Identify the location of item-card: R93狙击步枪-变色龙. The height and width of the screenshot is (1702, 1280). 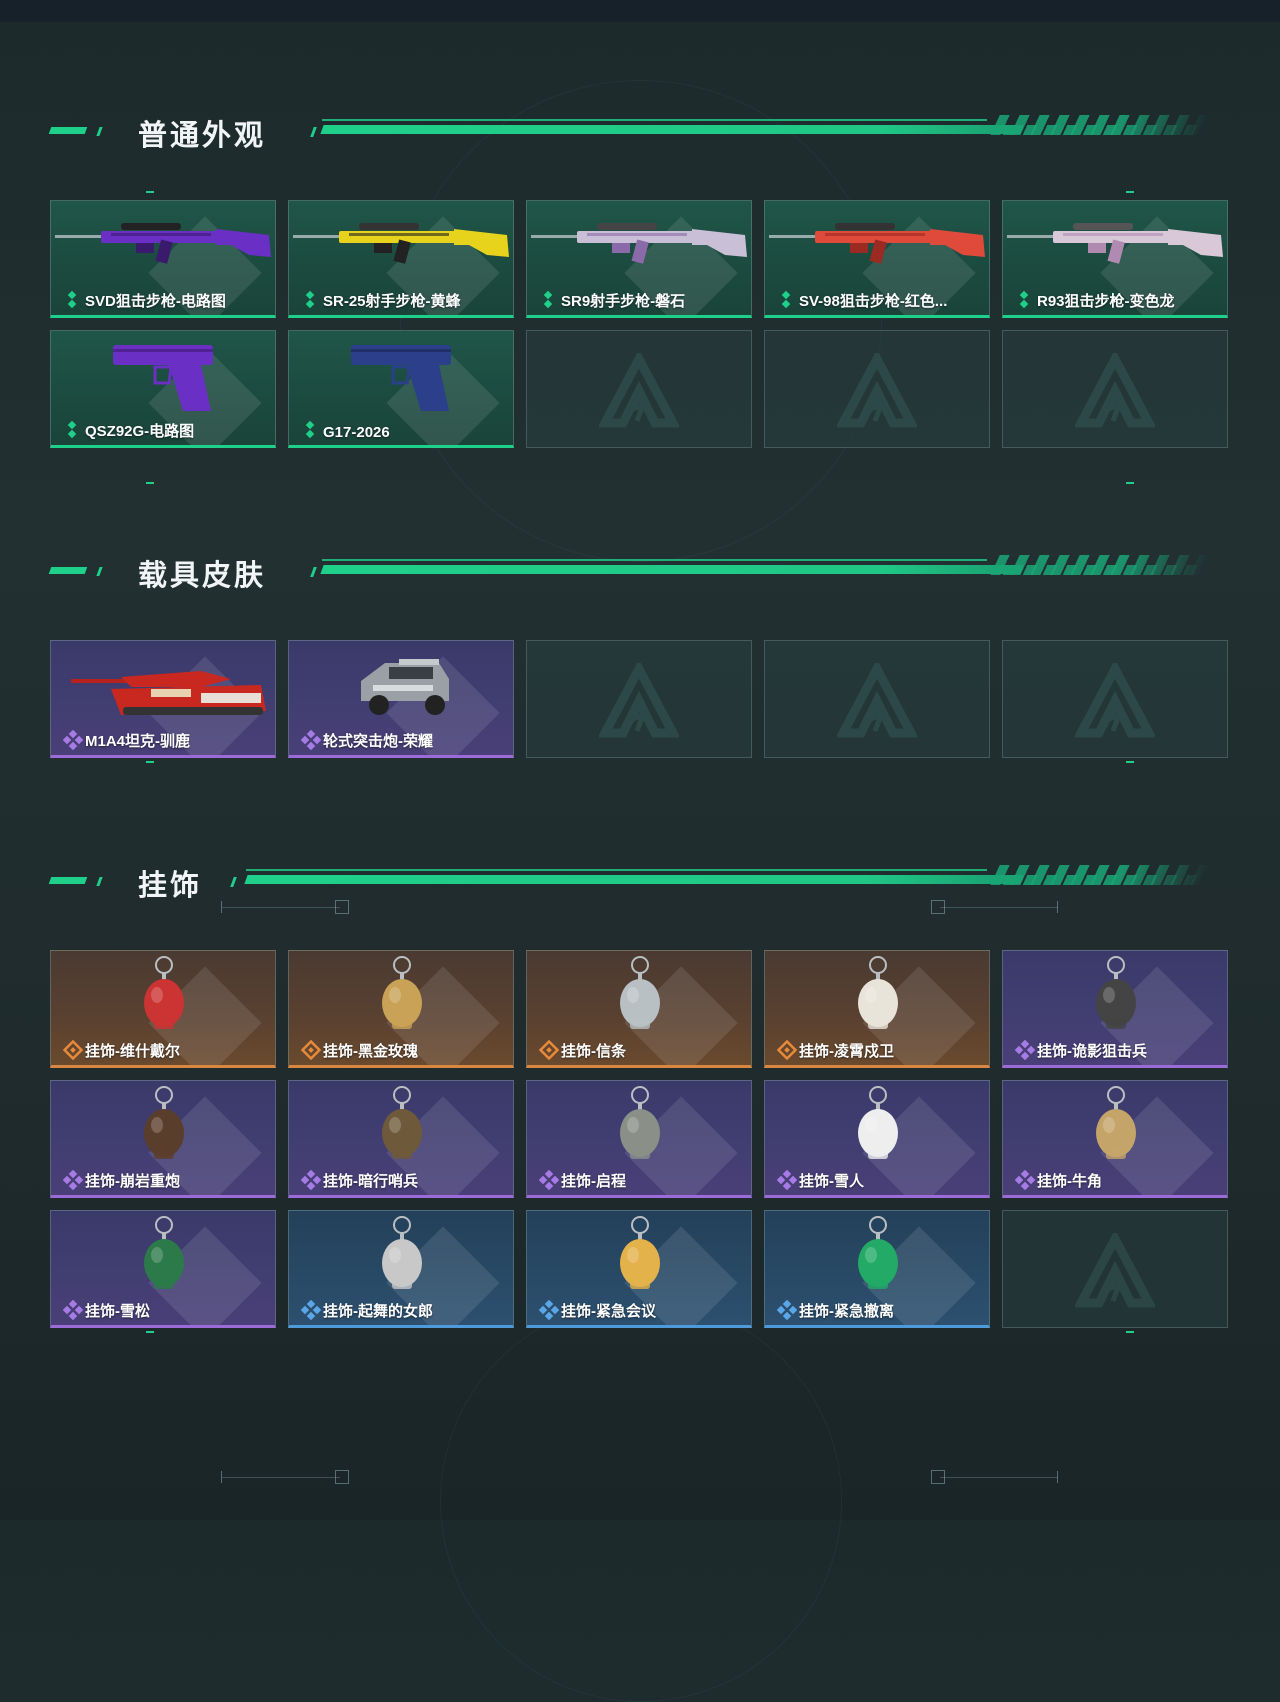
(1115, 259).